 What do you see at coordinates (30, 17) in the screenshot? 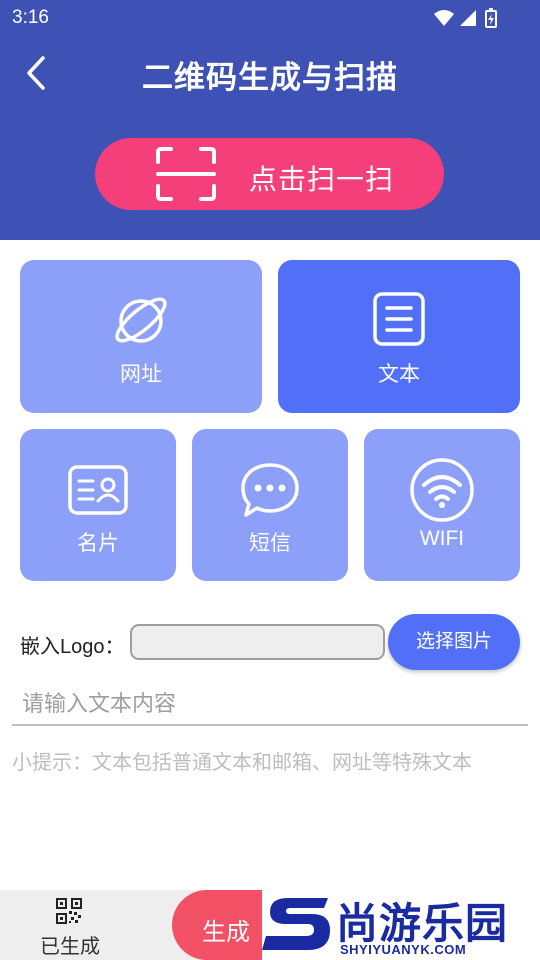
I see `status-time: 3:16` at bounding box center [30, 17].